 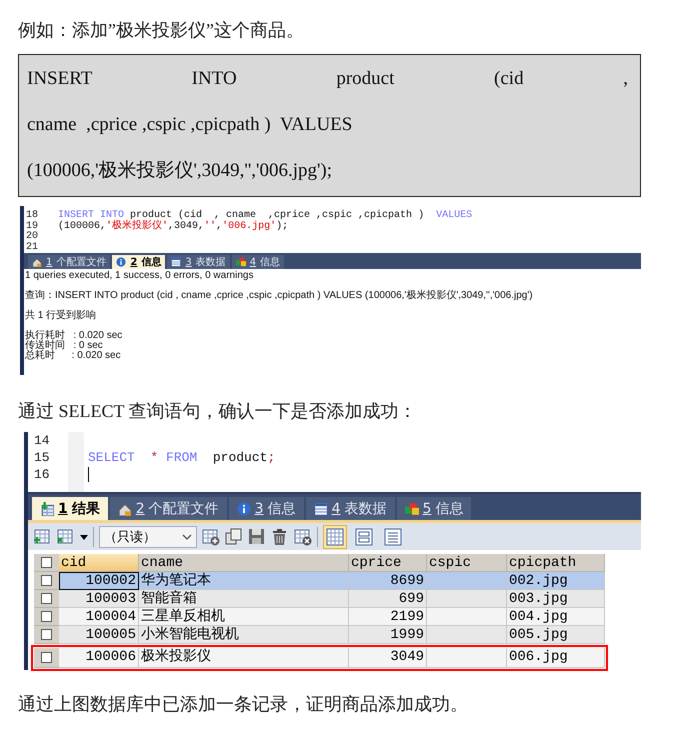 What do you see at coordinates (139, 262) in the screenshot?
I see `tab: 2 信息` at bounding box center [139, 262].